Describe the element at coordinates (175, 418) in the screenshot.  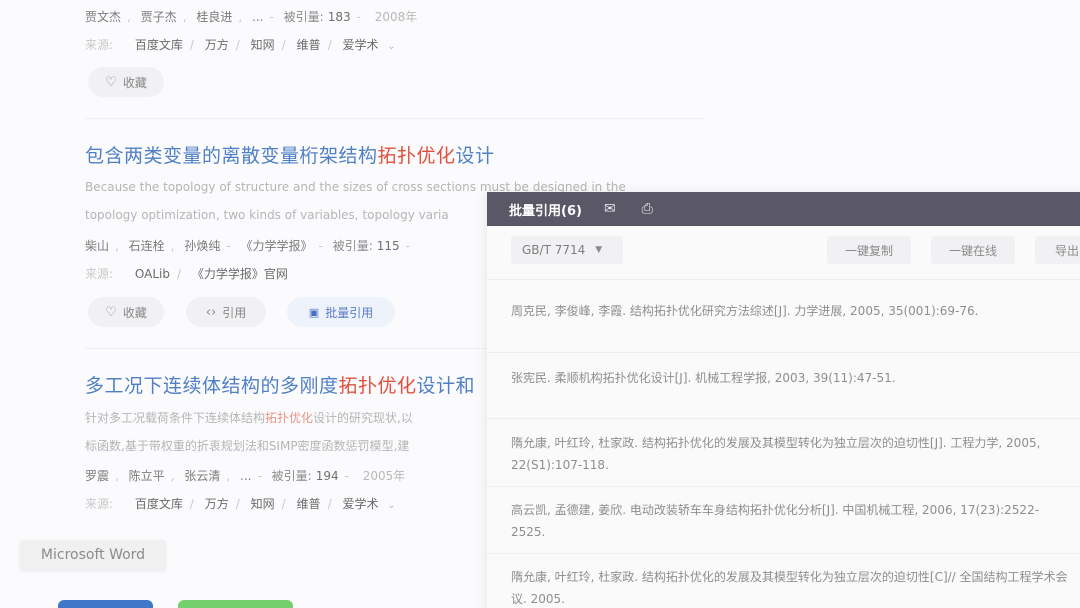
I see `abstract-text: 针对多工况载荷条件下连续体结构` at that location.